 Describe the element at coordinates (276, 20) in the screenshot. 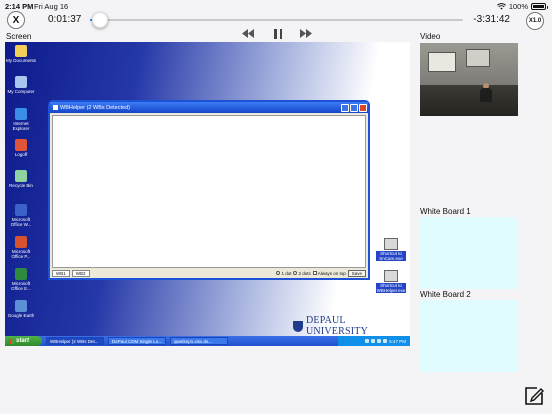

I see `progress-track` at that location.